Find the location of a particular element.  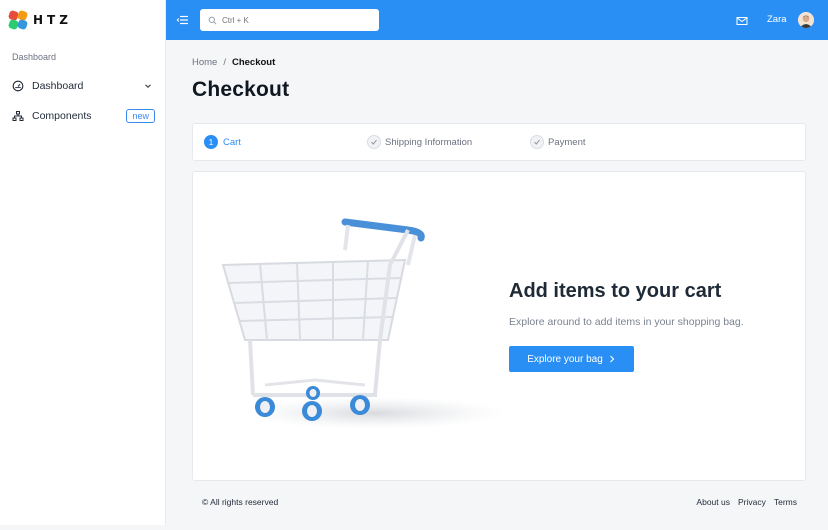

new-badge: new is located at coordinates (140, 116).